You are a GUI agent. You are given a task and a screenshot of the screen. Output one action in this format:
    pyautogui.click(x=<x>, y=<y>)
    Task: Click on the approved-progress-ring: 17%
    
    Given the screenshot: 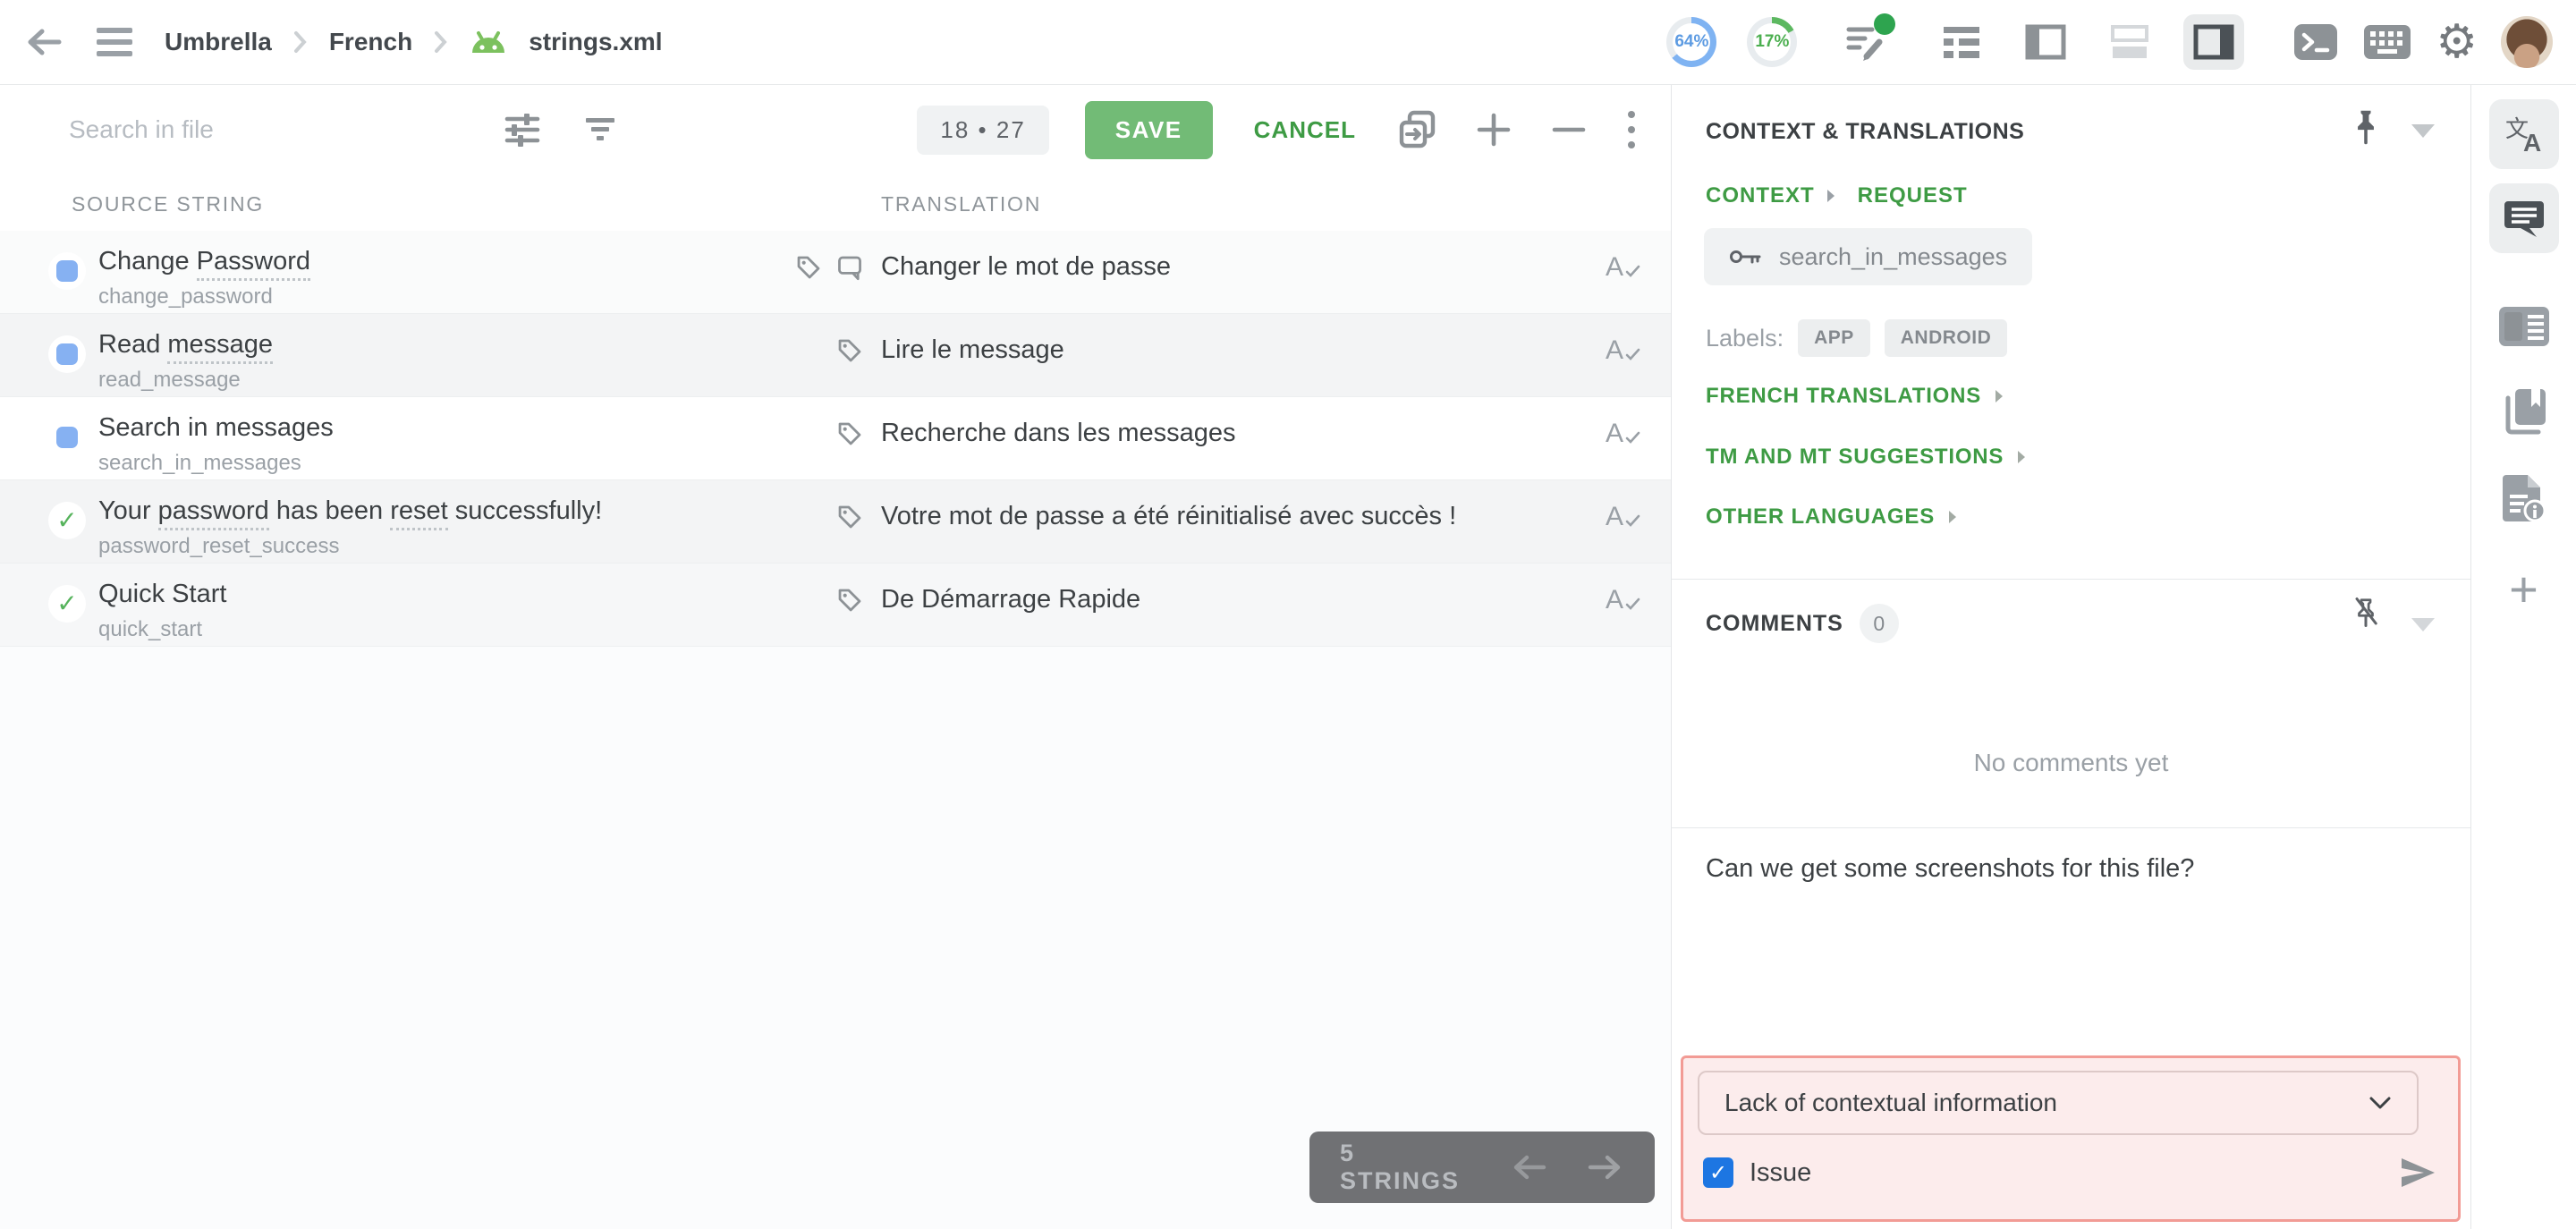 What is the action you would take?
    pyautogui.click(x=1772, y=42)
    